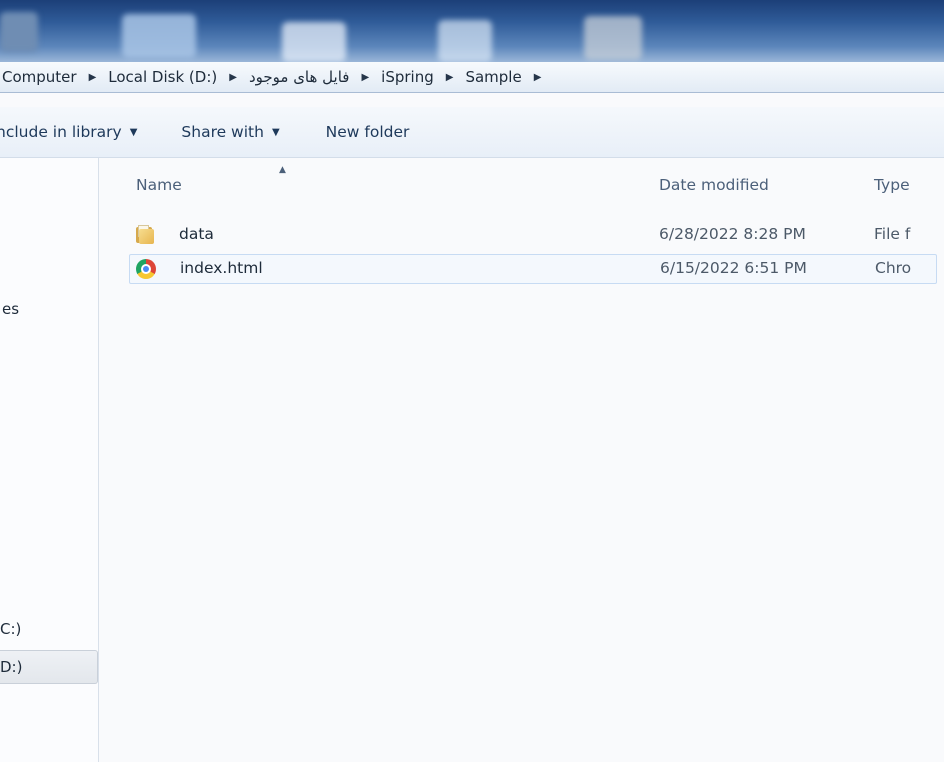  What do you see at coordinates (892, 185) in the screenshot?
I see `column-header-type: Type` at bounding box center [892, 185].